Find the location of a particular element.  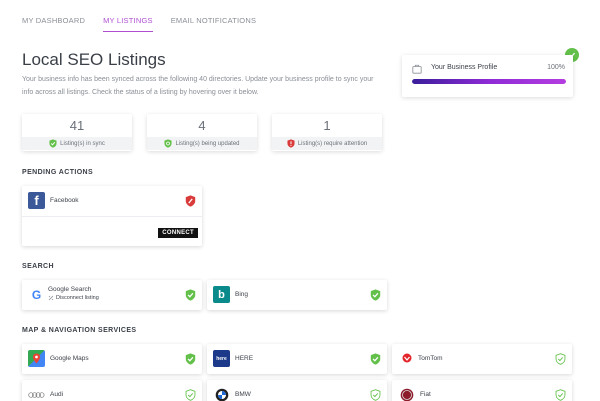

stat-value: 1 is located at coordinates (327, 125).